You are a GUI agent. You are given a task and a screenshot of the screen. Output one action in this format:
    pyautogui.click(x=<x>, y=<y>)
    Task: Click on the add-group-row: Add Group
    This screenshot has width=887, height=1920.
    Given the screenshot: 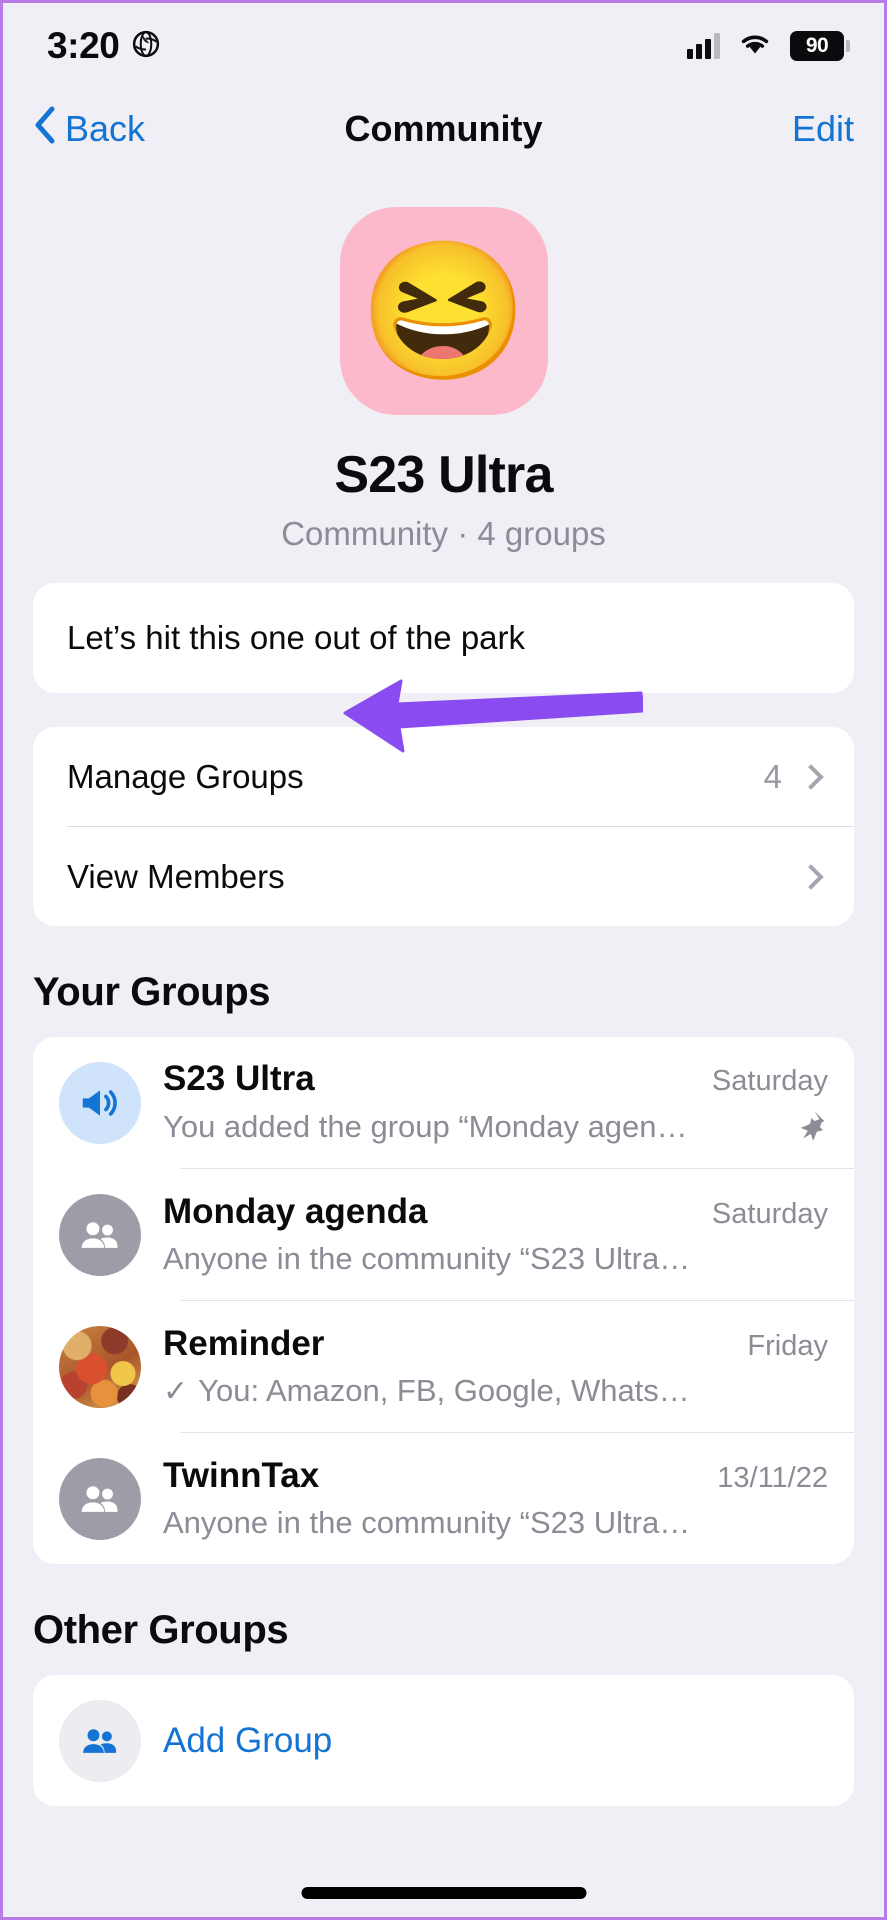 What is the action you would take?
    pyautogui.click(x=443, y=1740)
    